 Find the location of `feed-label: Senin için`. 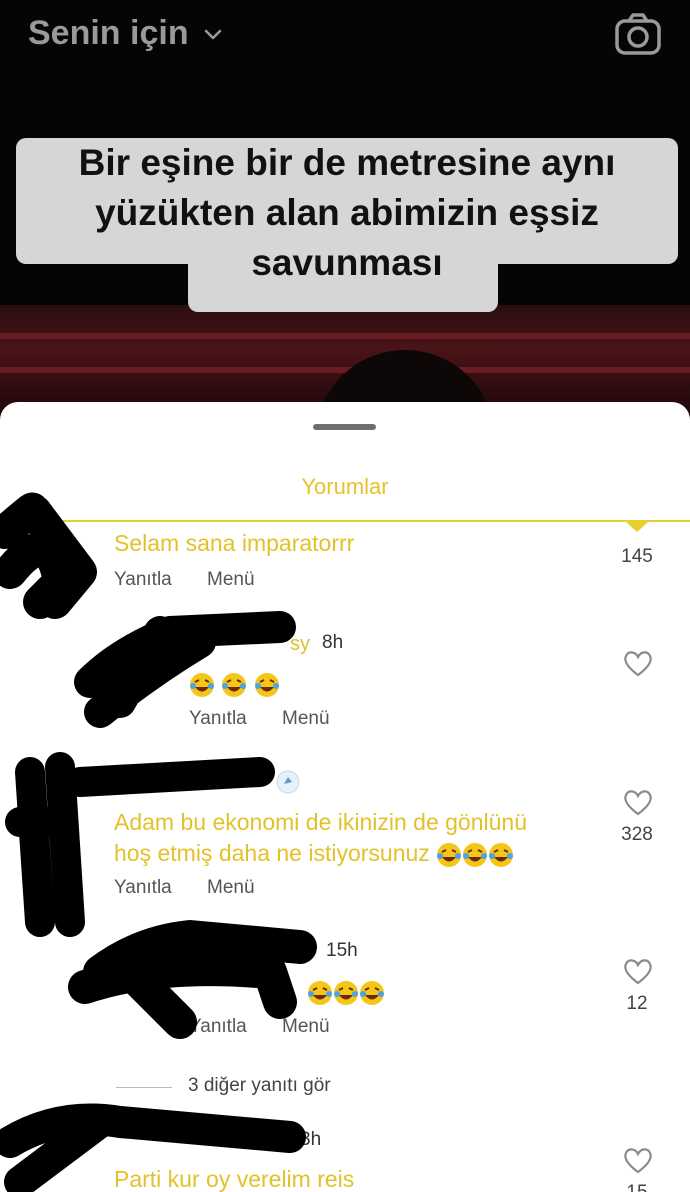

feed-label: Senin için is located at coordinates (108, 33).